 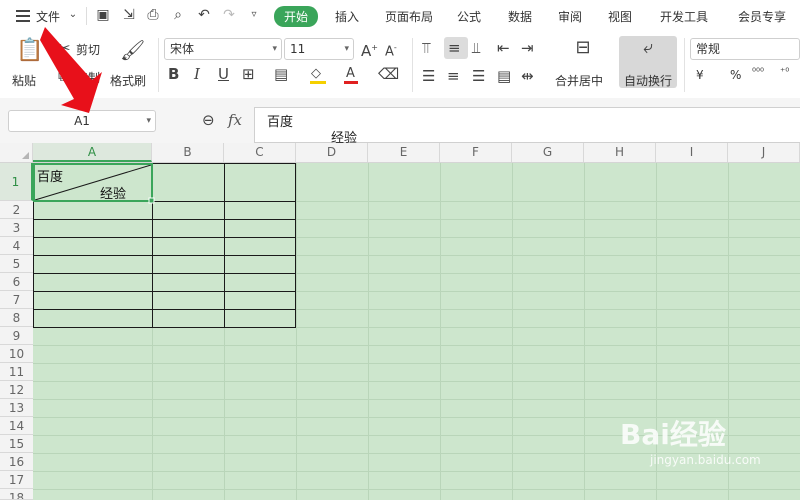 What do you see at coordinates (164, 245) in the screenshot?
I see `table-borders` at bounding box center [164, 245].